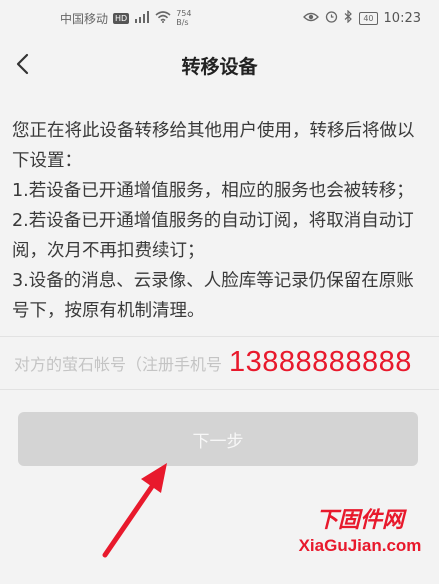 The height and width of the screenshot is (584, 439). Describe the element at coordinates (320, 362) in the screenshot. I see `phone-number-annotation: 13888888888` at that location.